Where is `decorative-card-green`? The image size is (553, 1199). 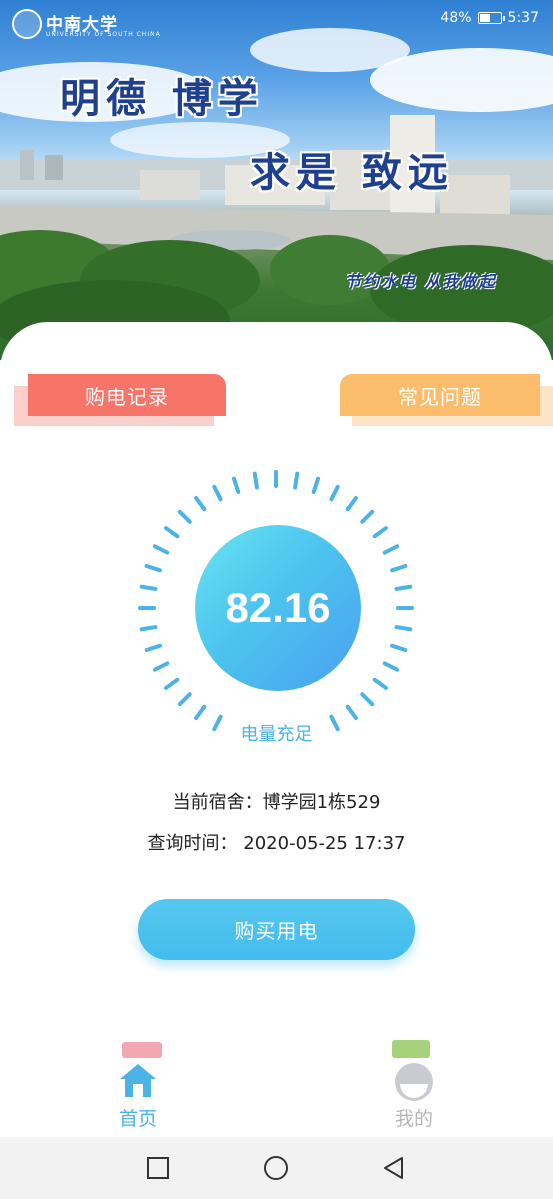
decorative-card-green is located at coordinates (411, 1049).